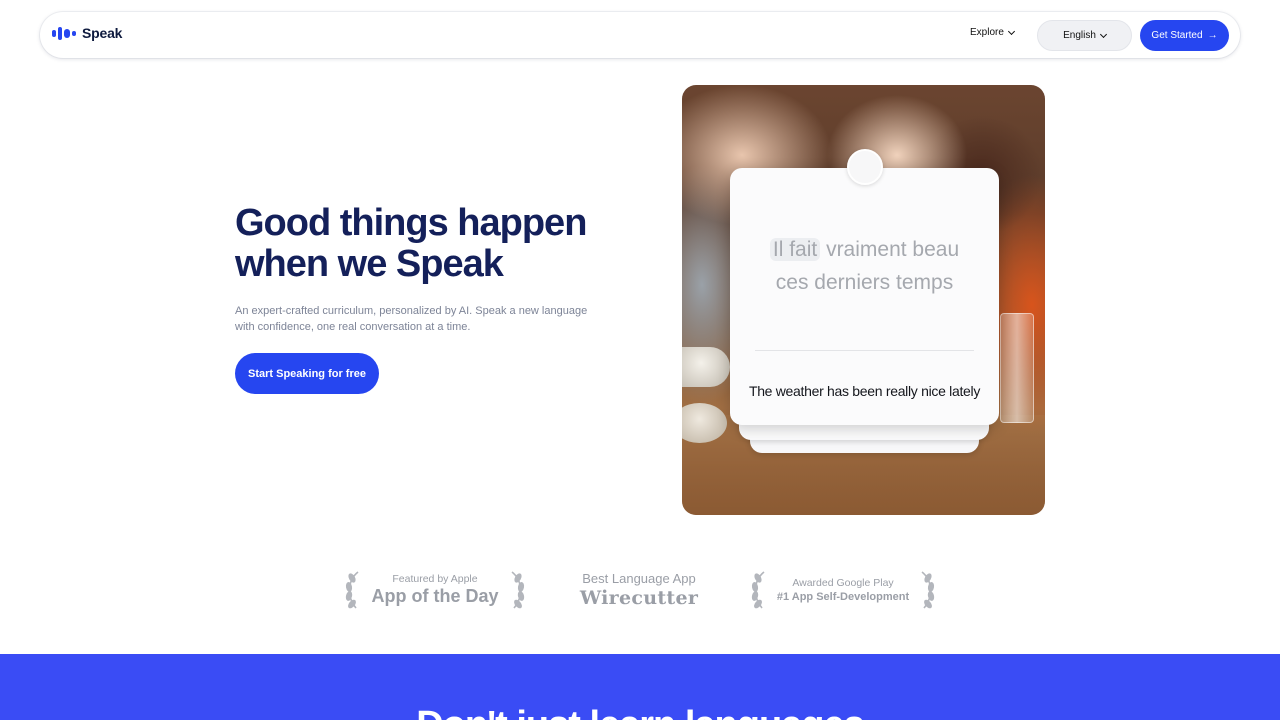 The height and width of the screenshot is (720, 1280). Describe the element at coordinates (864, 350) in the screenshot. I see `card-divider` at that location.